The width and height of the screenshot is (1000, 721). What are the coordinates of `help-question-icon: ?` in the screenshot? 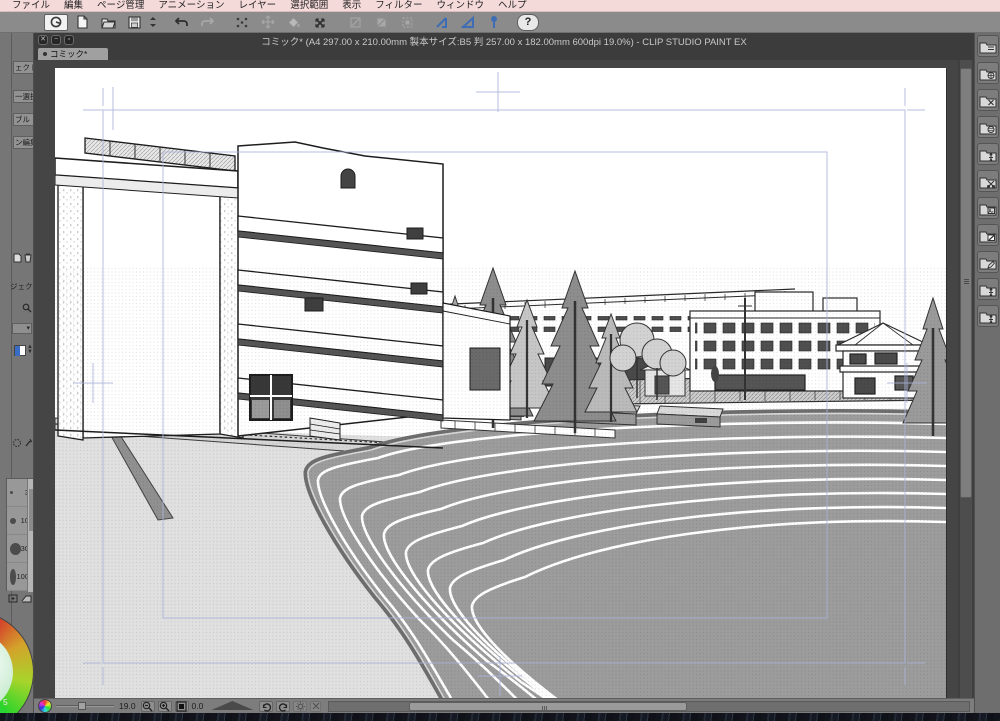 It's located at (528, 22).